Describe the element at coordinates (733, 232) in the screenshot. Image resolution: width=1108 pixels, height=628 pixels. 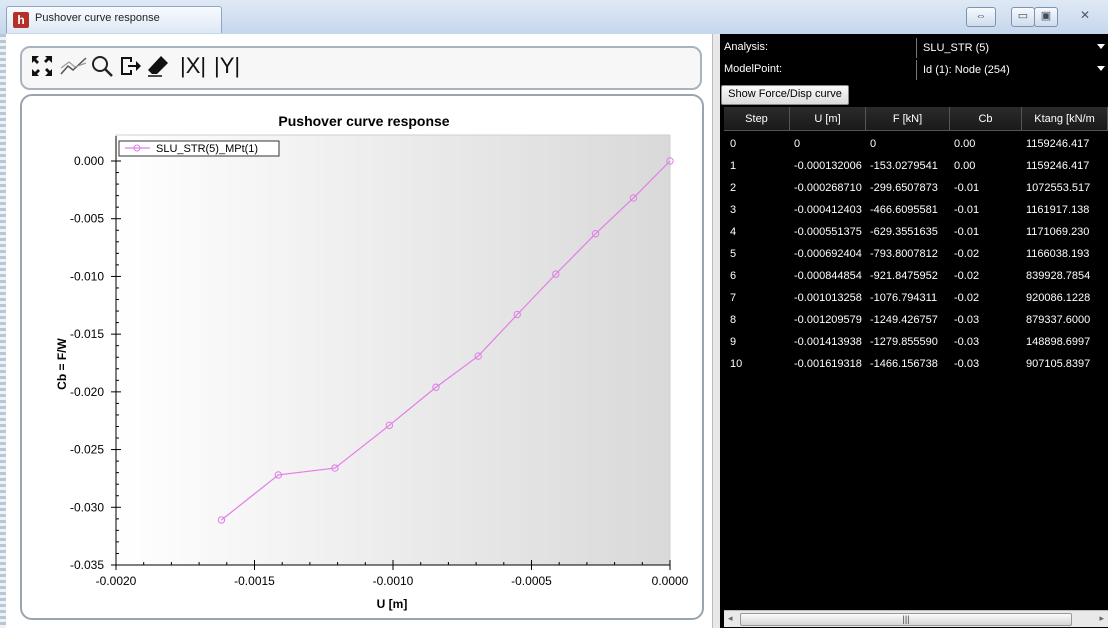
I see `table-cell: 4` at that location.